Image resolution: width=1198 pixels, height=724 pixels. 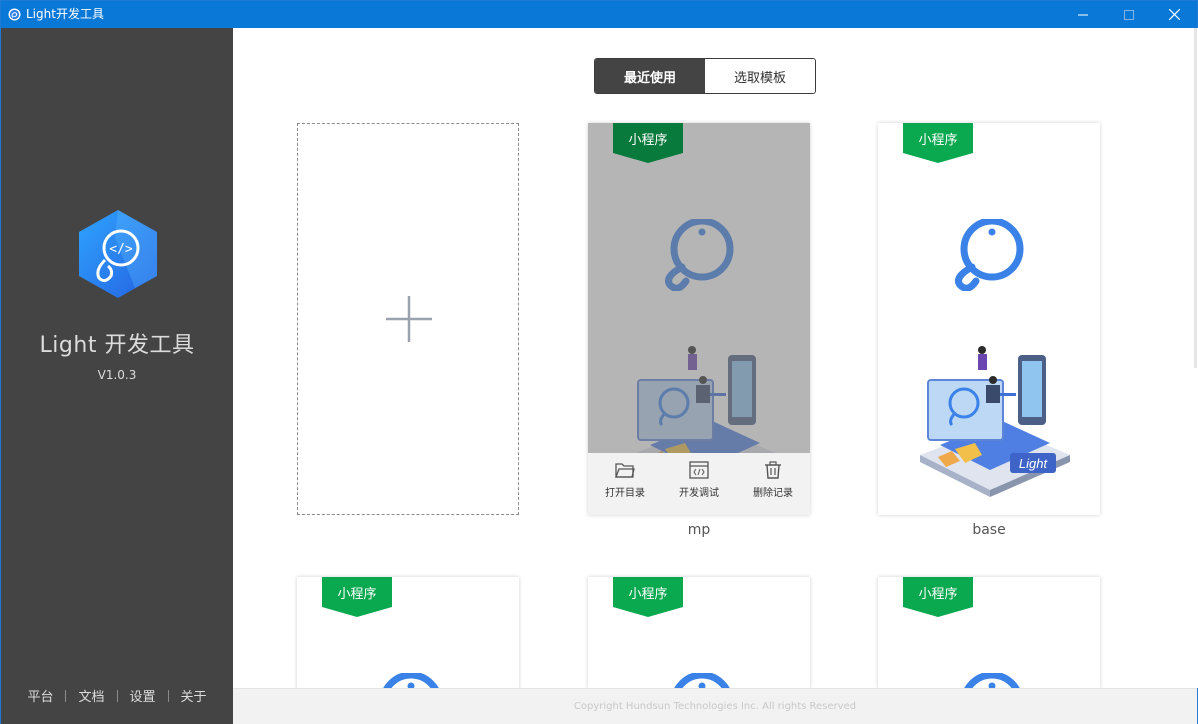 I want to click on minimize-icon, so click(x=1083, y=14).